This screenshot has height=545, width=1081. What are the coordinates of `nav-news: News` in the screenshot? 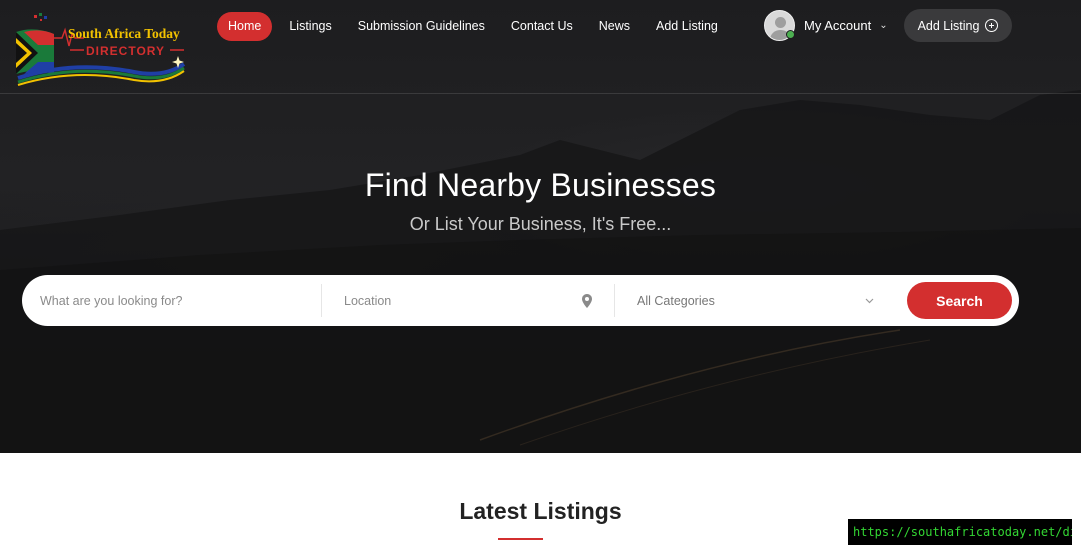 It's located at (614, 26).